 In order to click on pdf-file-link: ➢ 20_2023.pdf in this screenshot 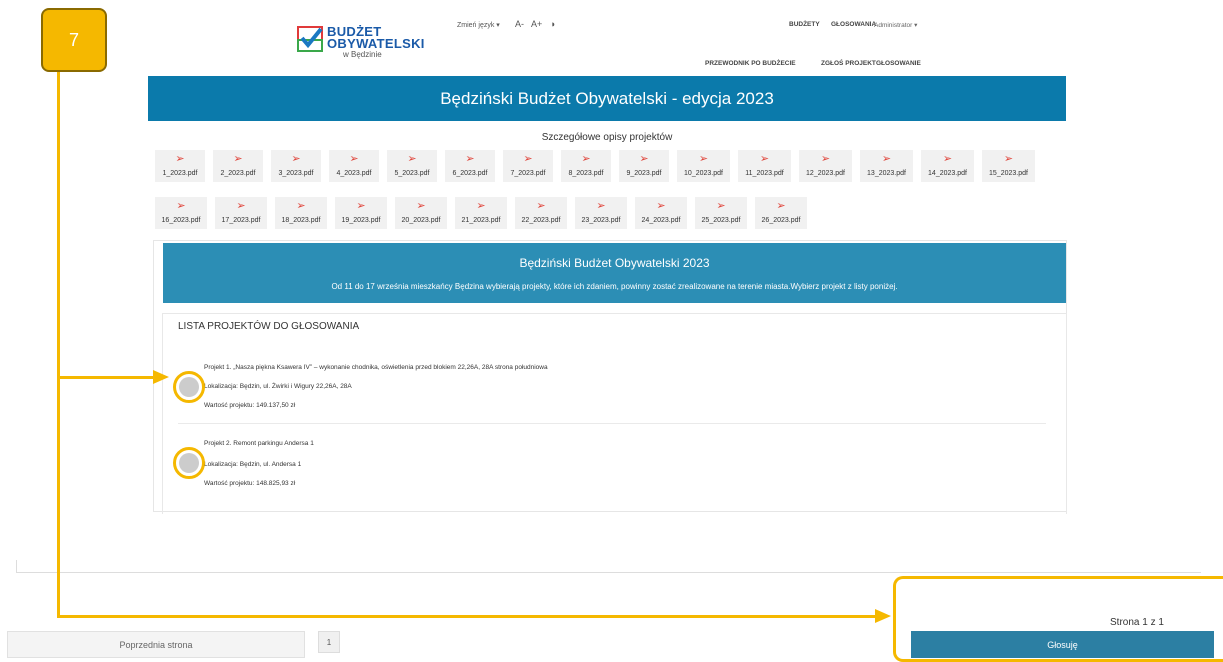, I will do `click(421, 213)`.